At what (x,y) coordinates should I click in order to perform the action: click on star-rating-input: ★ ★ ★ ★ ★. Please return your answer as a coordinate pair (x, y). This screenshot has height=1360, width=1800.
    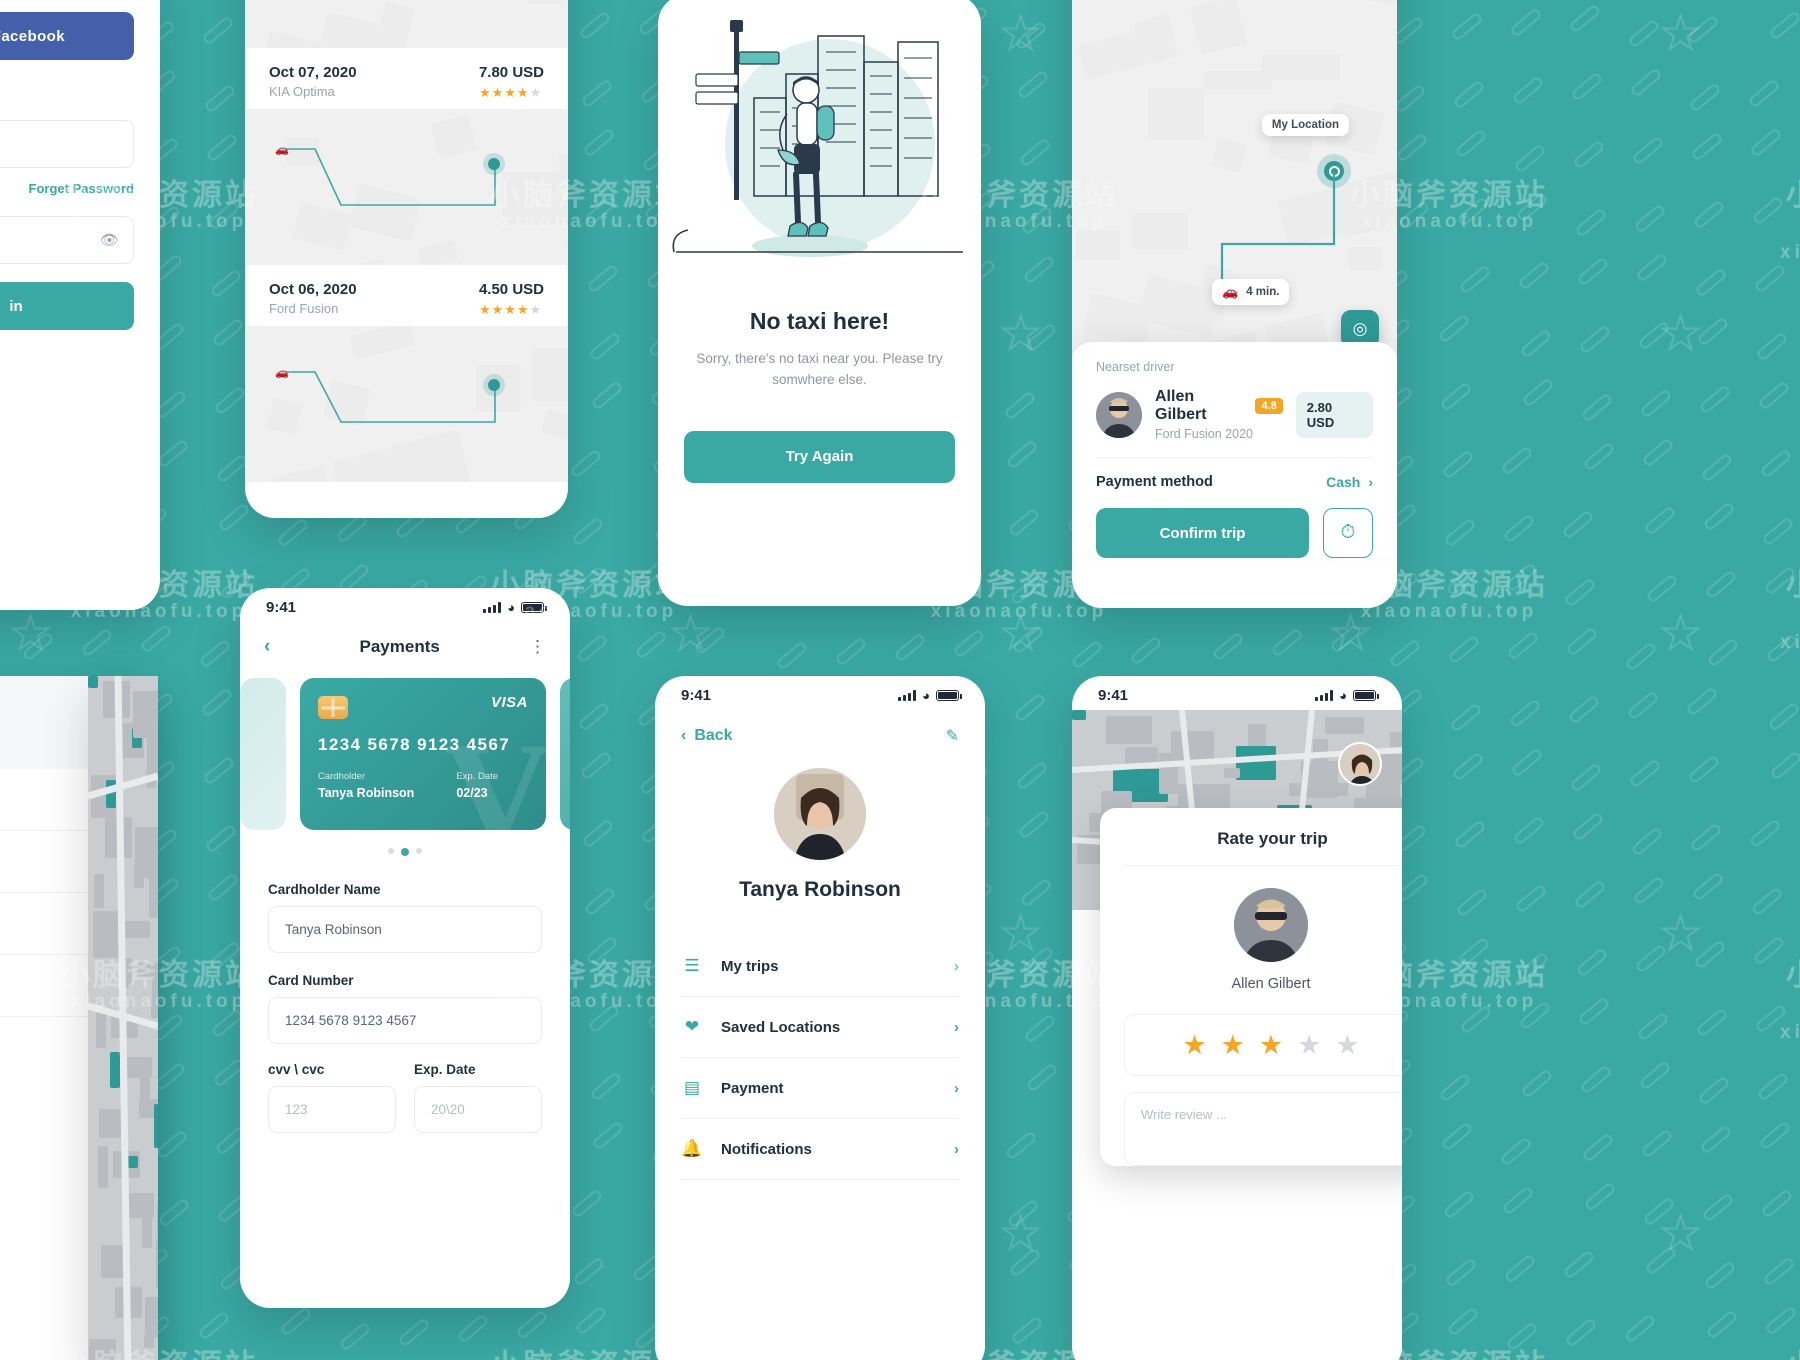
    Looking at the image, I should click on (1263, 1045).